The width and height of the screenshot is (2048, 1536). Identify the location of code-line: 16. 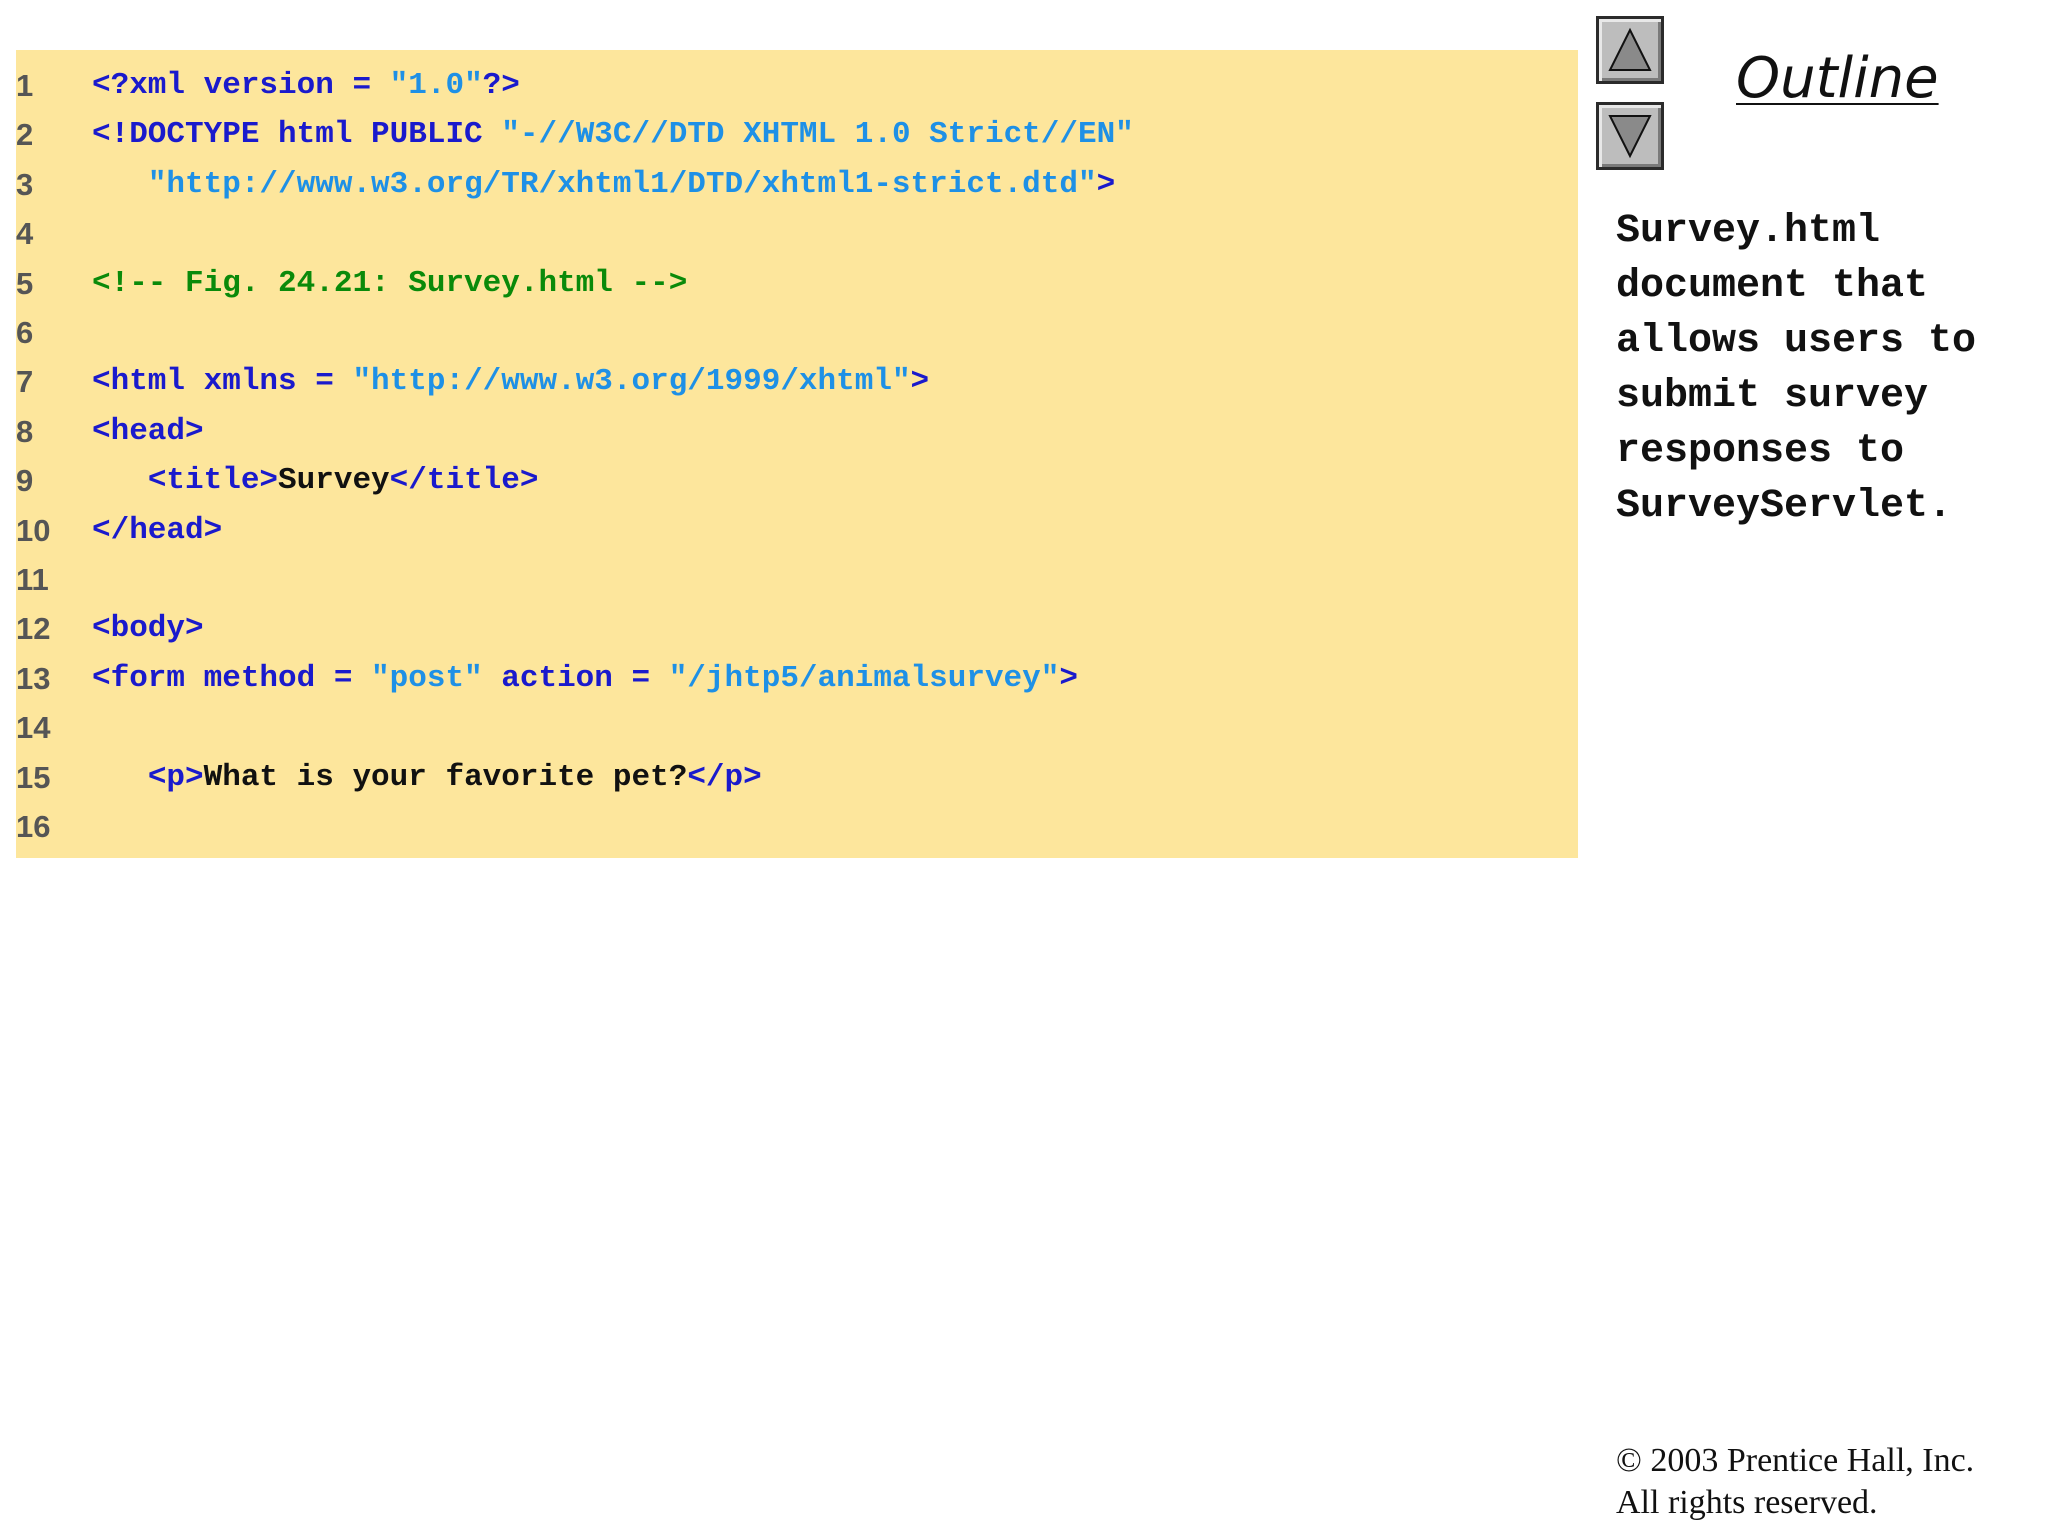
(797, 826).